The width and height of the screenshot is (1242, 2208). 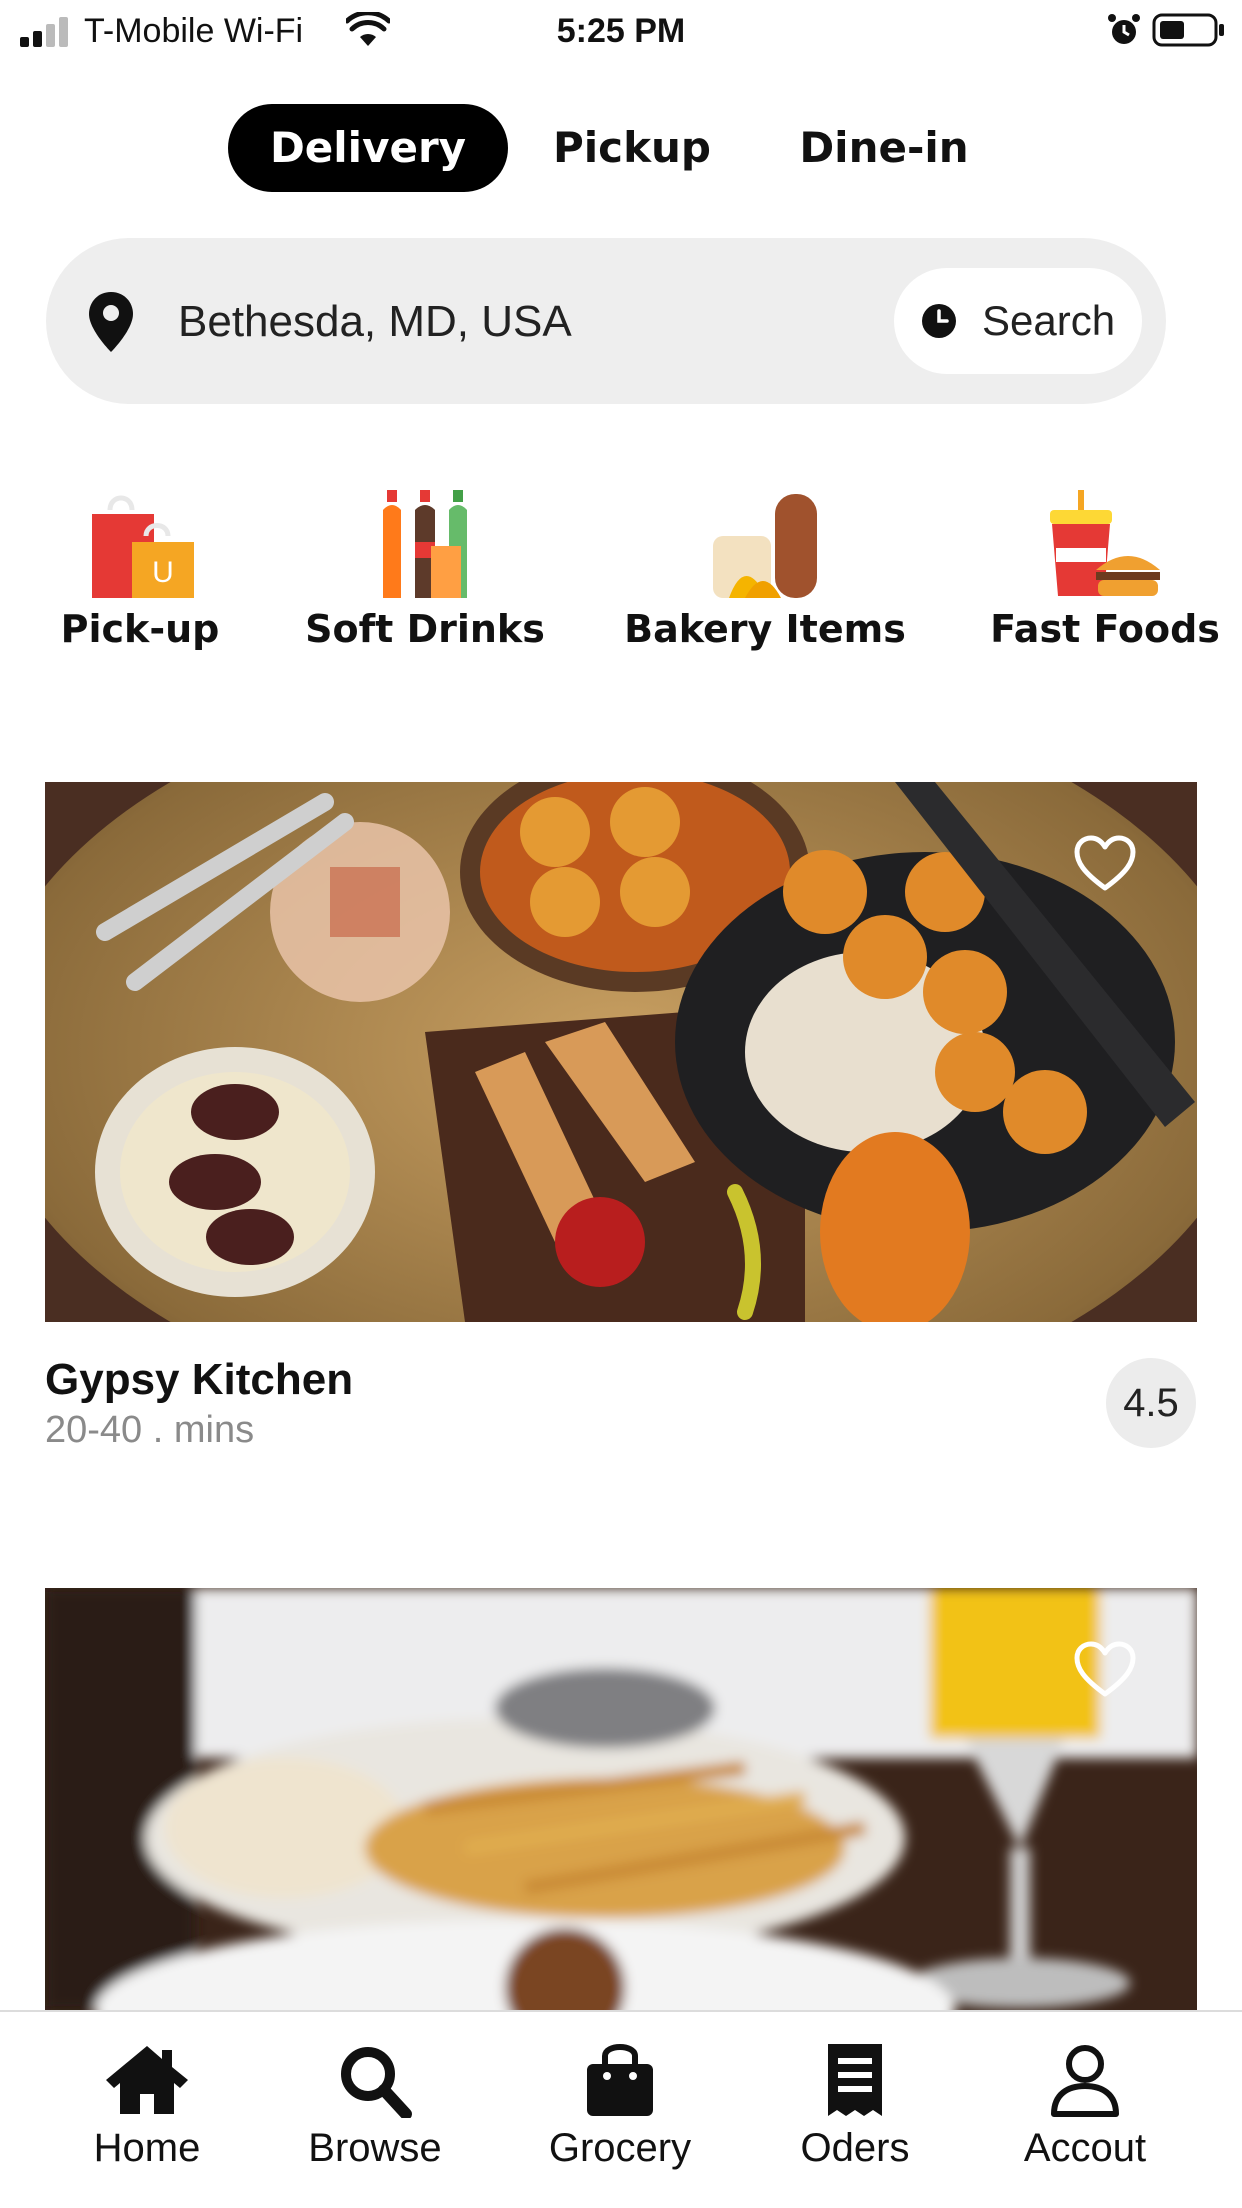 I want to click on bread-icon, so click(x=765, y=546).